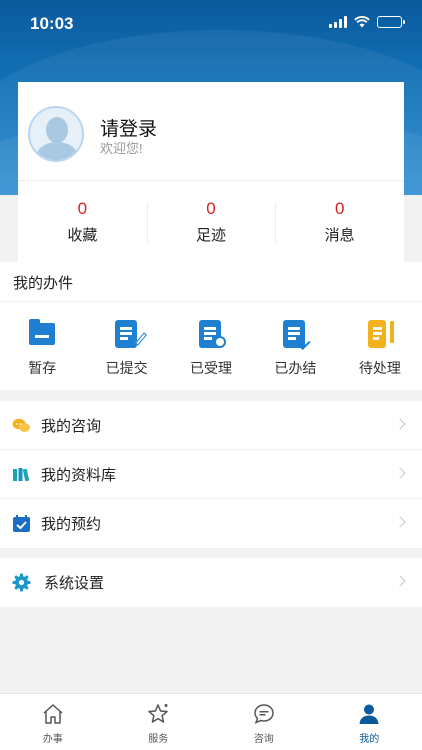 The image size is (422, 750). Describe the element at coordinates (53, 714) in the screenshot. I see `home-icon` at that location.